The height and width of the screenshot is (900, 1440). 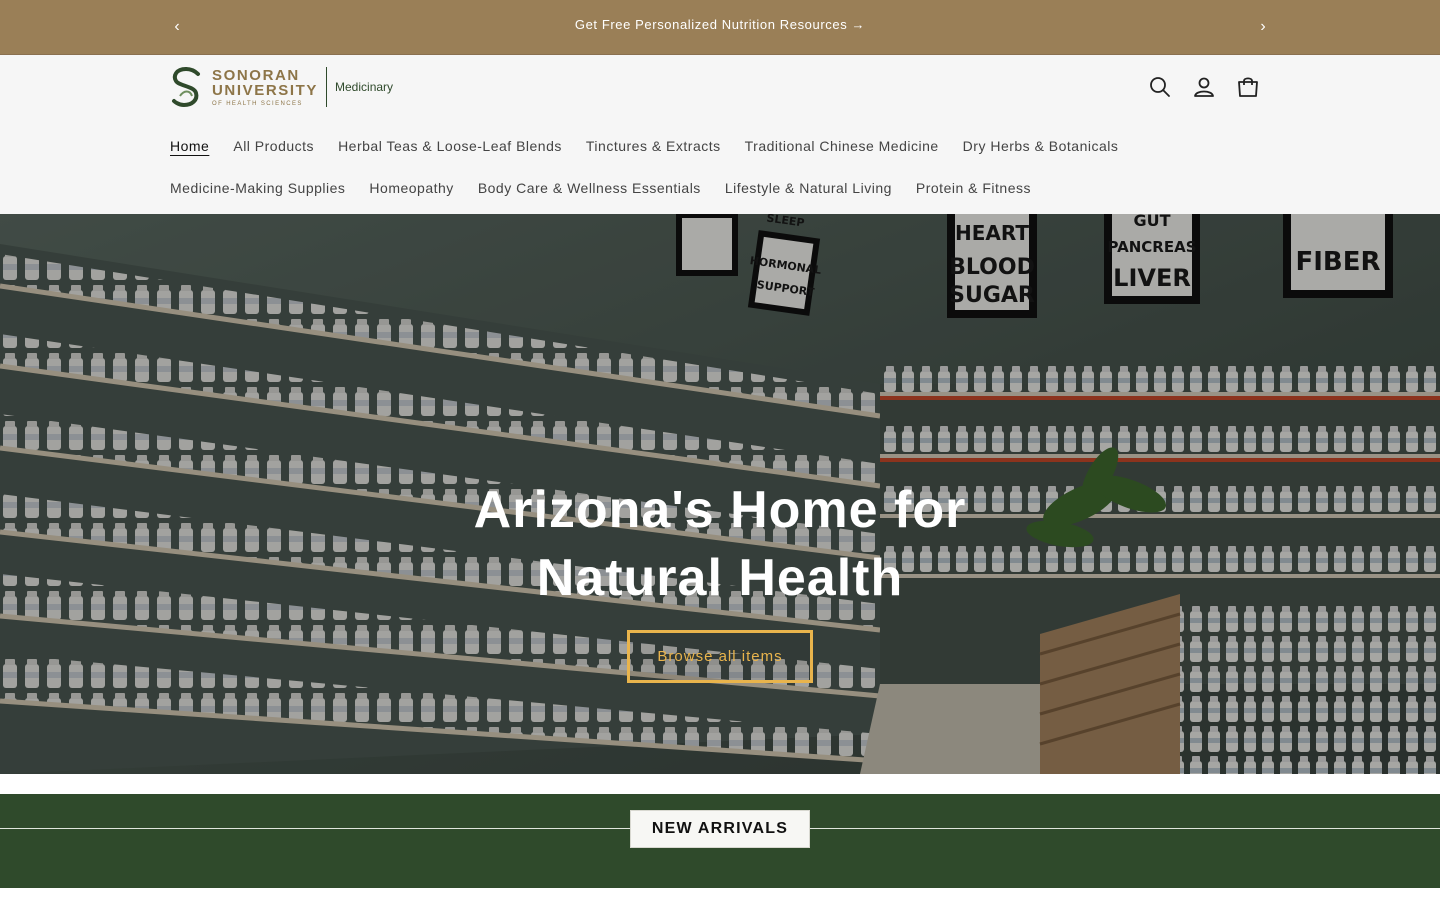 I want to click on nav-item-dry-herbs: Dry Herbs & Botanicals, so click(x=1041, y=146).